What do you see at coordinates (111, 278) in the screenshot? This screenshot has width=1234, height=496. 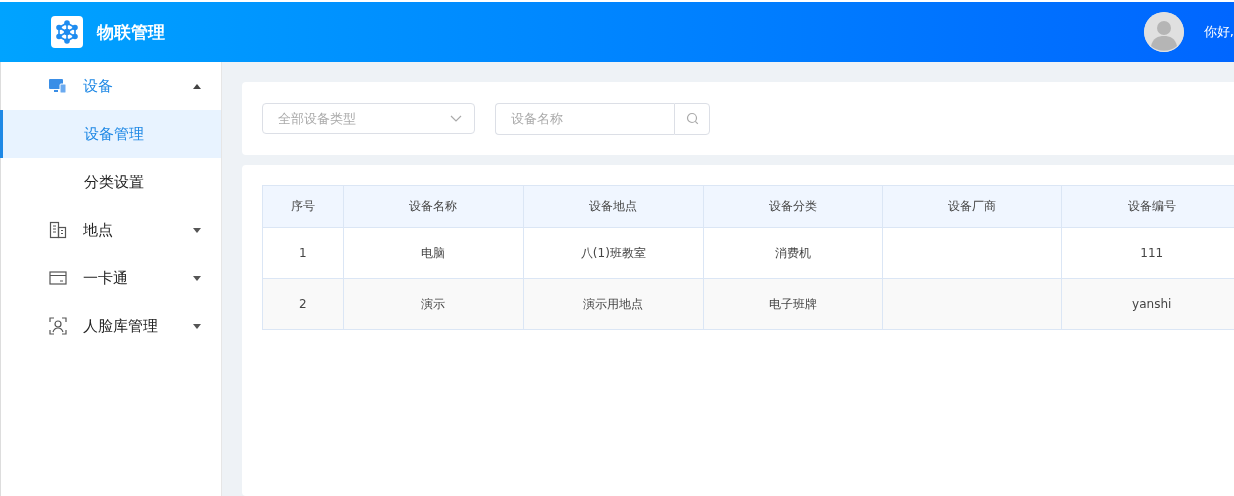 I see `nav-group: 一卡通` at bounding box center [111, 278].